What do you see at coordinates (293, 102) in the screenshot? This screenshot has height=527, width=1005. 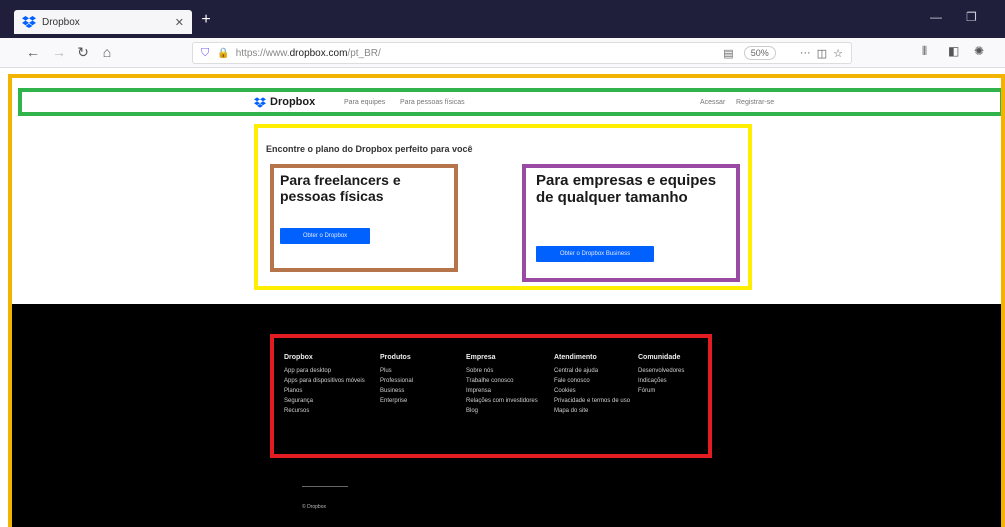 I see `logo-text: Dropbox` at bounding box center [293, 102].